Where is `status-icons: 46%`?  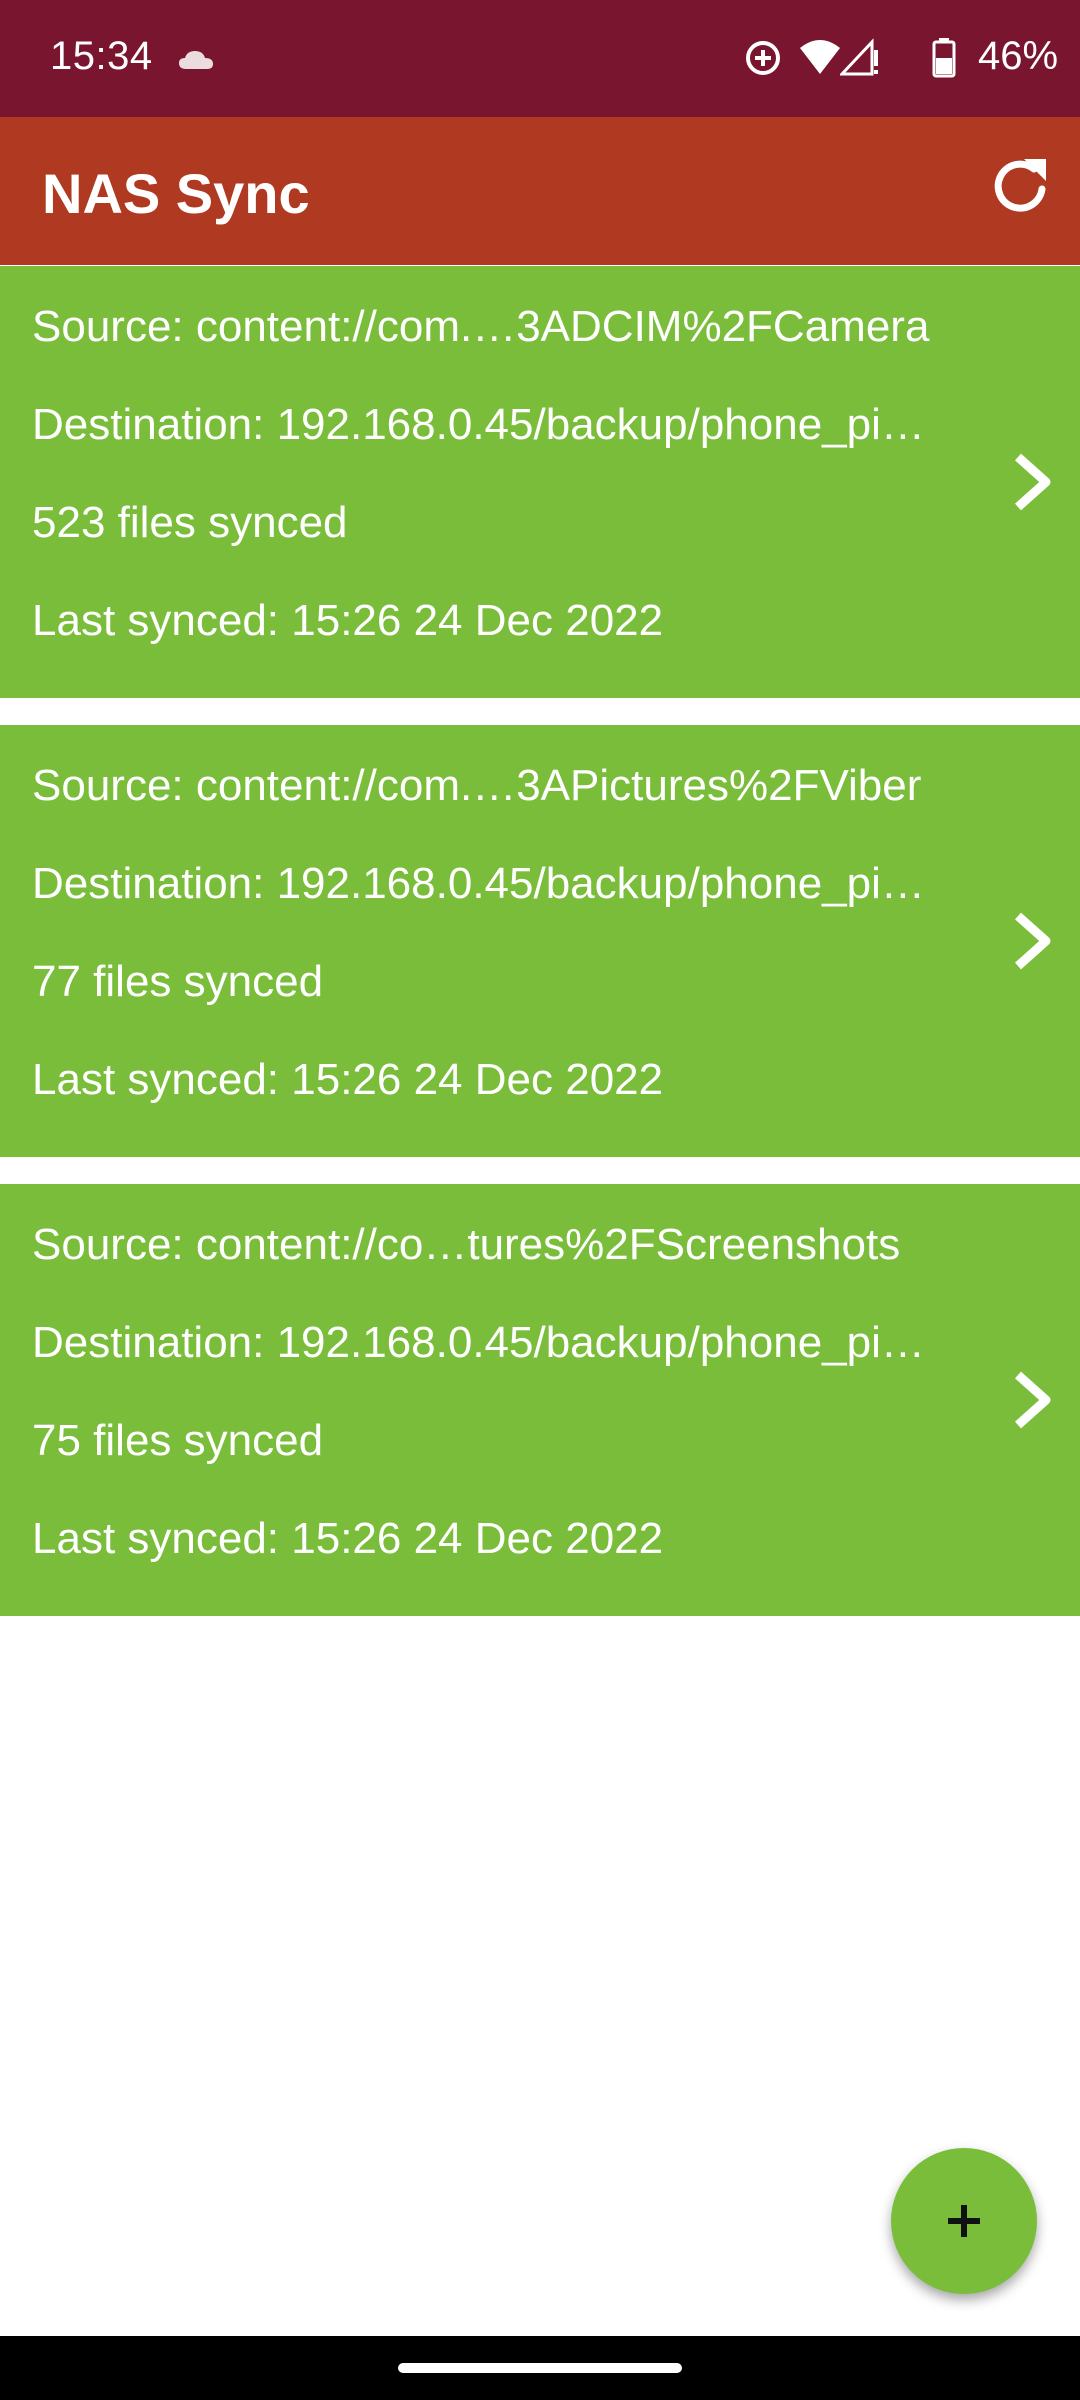 status-icons: 46% is located at coordinates (880, 58).